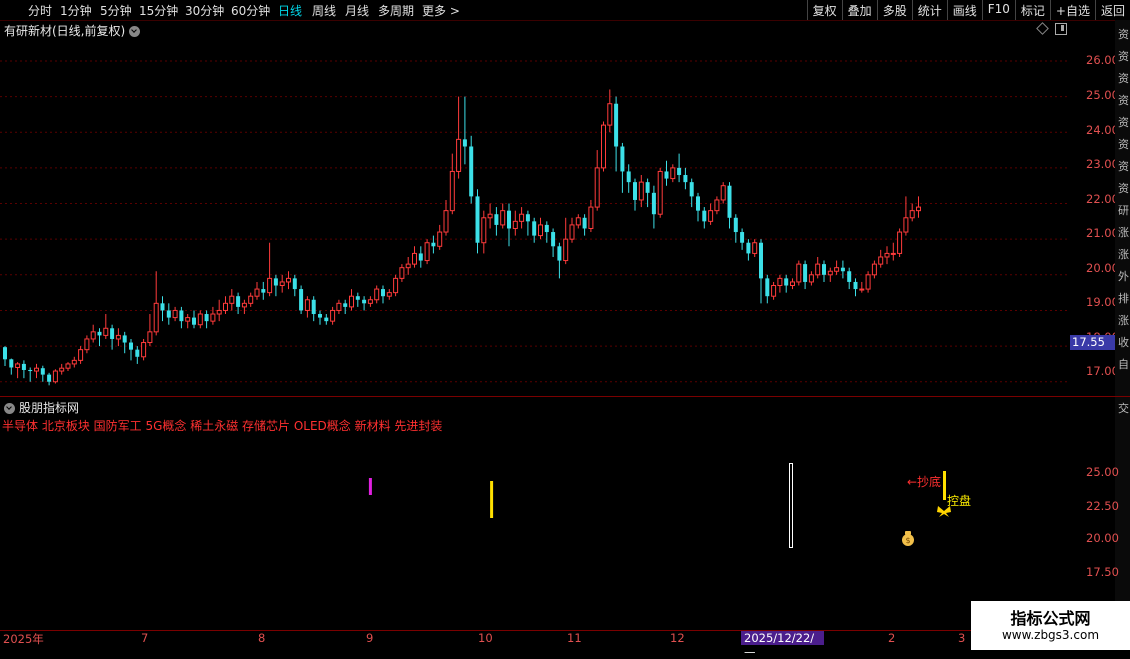 The image size is (1130, 659). What do you see at coordinates (1123, 320) in the screenshot?
I see `sidebar-char: 涨` at bounding box center [1123, 320].